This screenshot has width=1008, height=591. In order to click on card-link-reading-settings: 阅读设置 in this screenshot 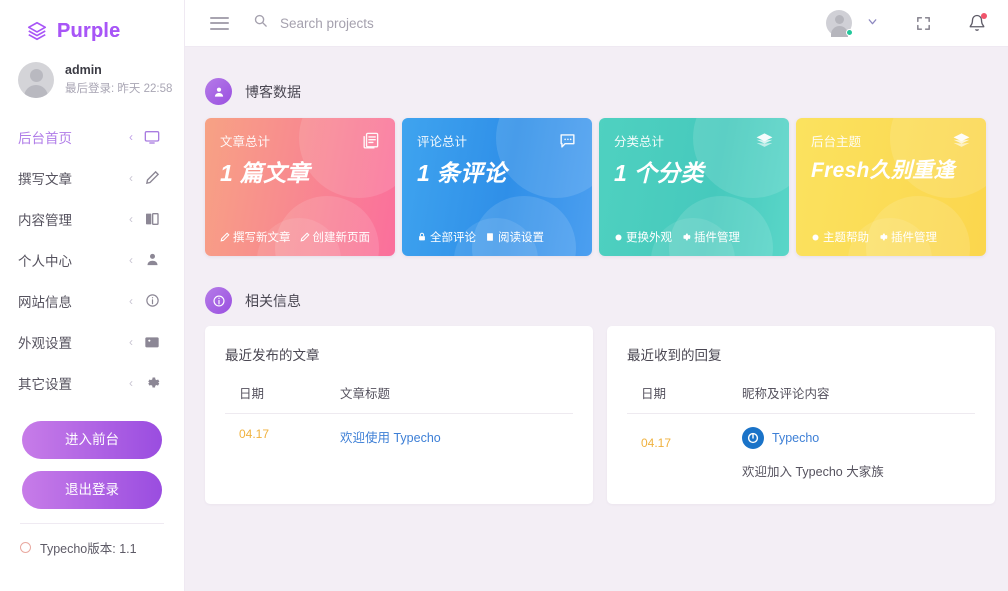, I will do `click(514, 237)`.